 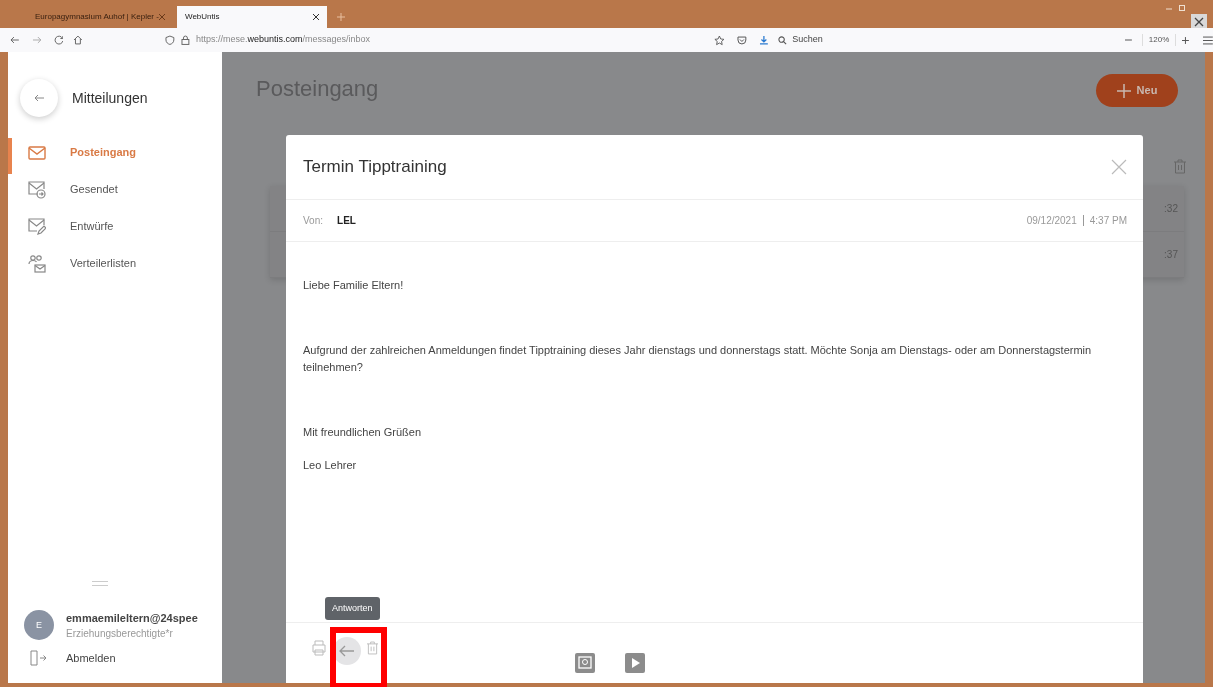 I want to click on search-icon, so click(x=783, y=40).